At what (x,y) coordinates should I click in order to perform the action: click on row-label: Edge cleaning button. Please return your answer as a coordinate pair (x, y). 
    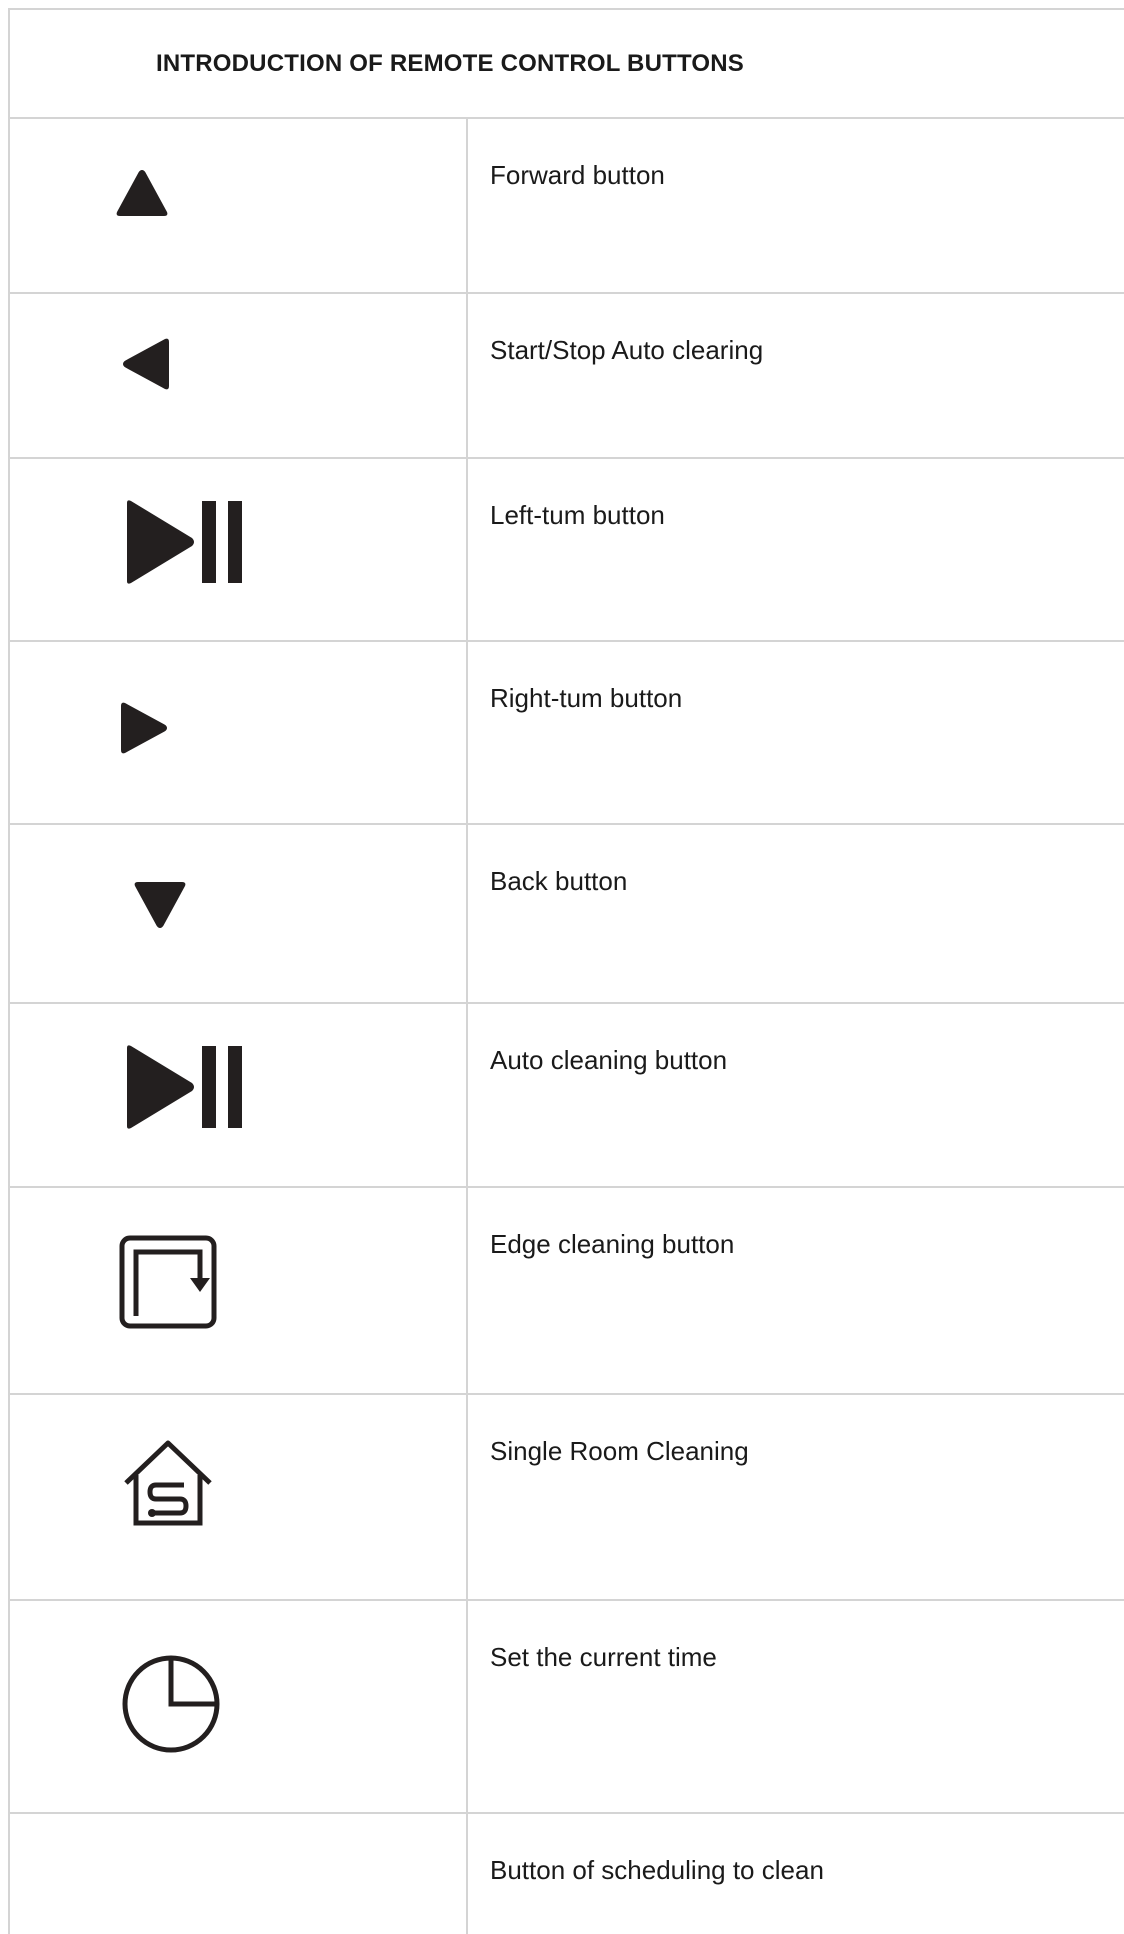
    Looking at the image, I should click on (612, 1244).